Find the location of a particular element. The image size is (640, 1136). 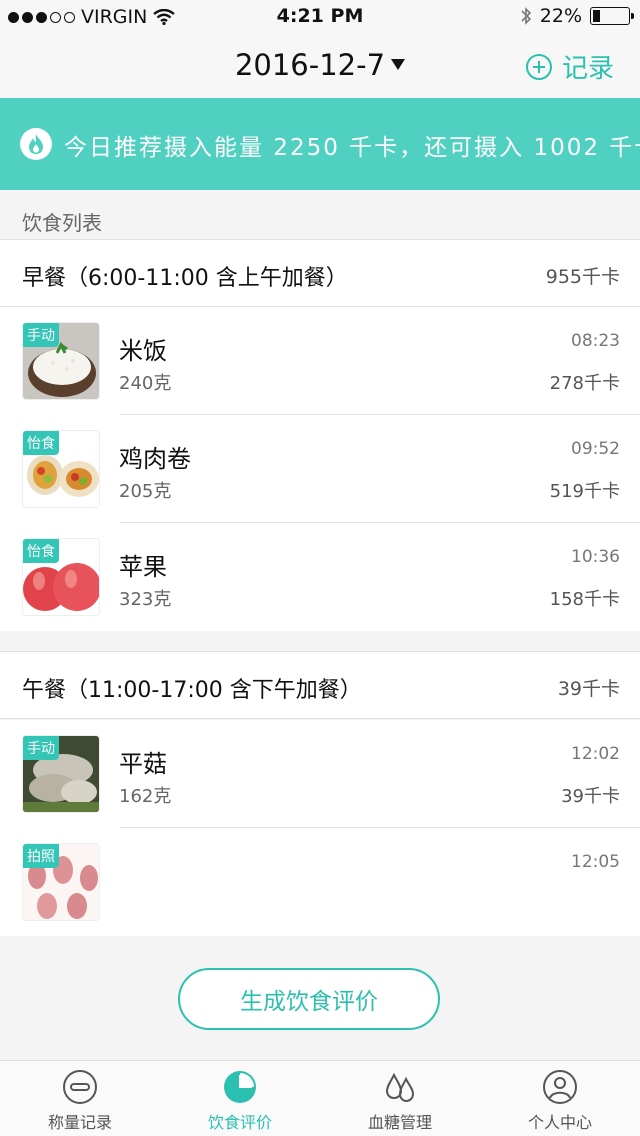

food-time: 09:52 is located at coordinates (595, 449).